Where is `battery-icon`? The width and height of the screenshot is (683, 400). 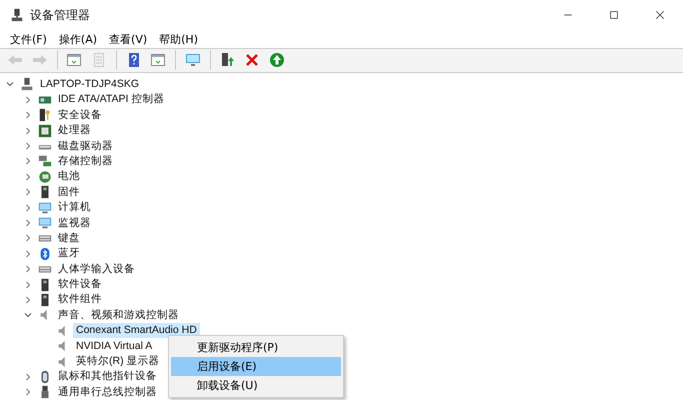 battery-icon is located at coordinates (45, 177).